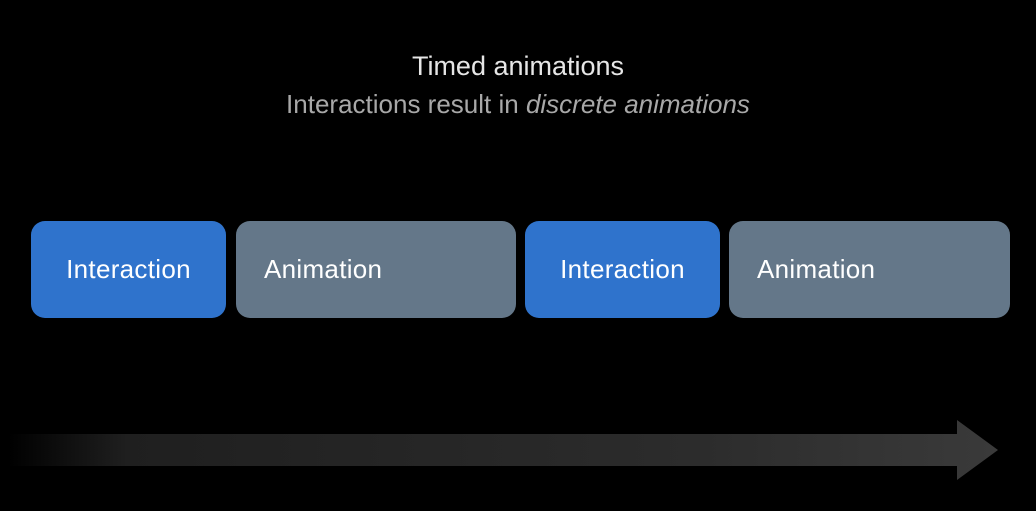 The image size is (1036, 511). I want to click on time-arrow-icon, so click(503, 450).